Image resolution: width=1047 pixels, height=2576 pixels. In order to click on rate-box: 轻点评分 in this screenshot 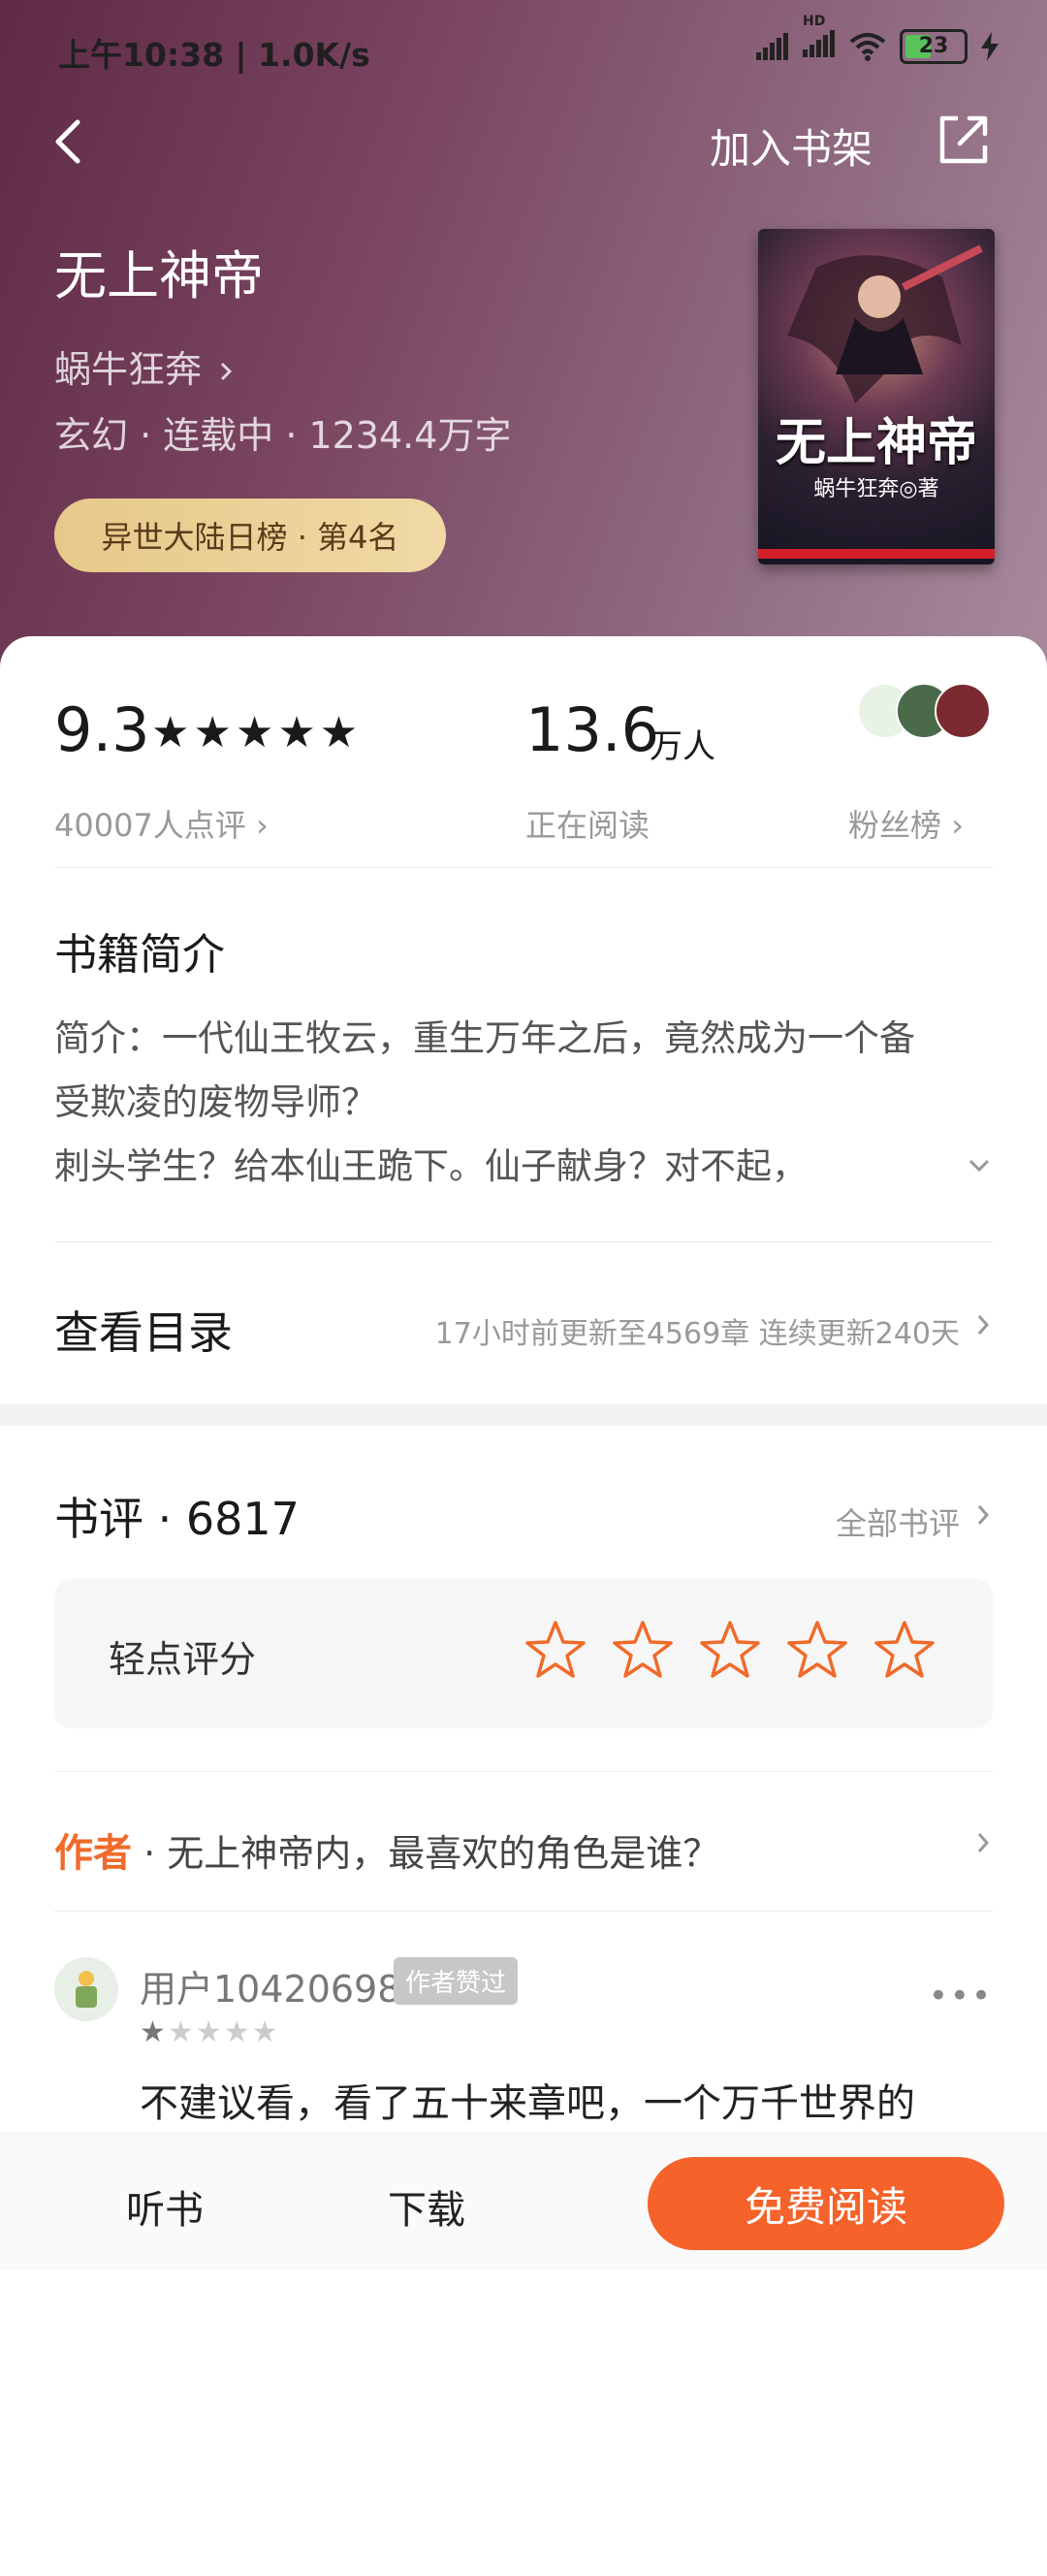, I will do `click(523, 1653)`.